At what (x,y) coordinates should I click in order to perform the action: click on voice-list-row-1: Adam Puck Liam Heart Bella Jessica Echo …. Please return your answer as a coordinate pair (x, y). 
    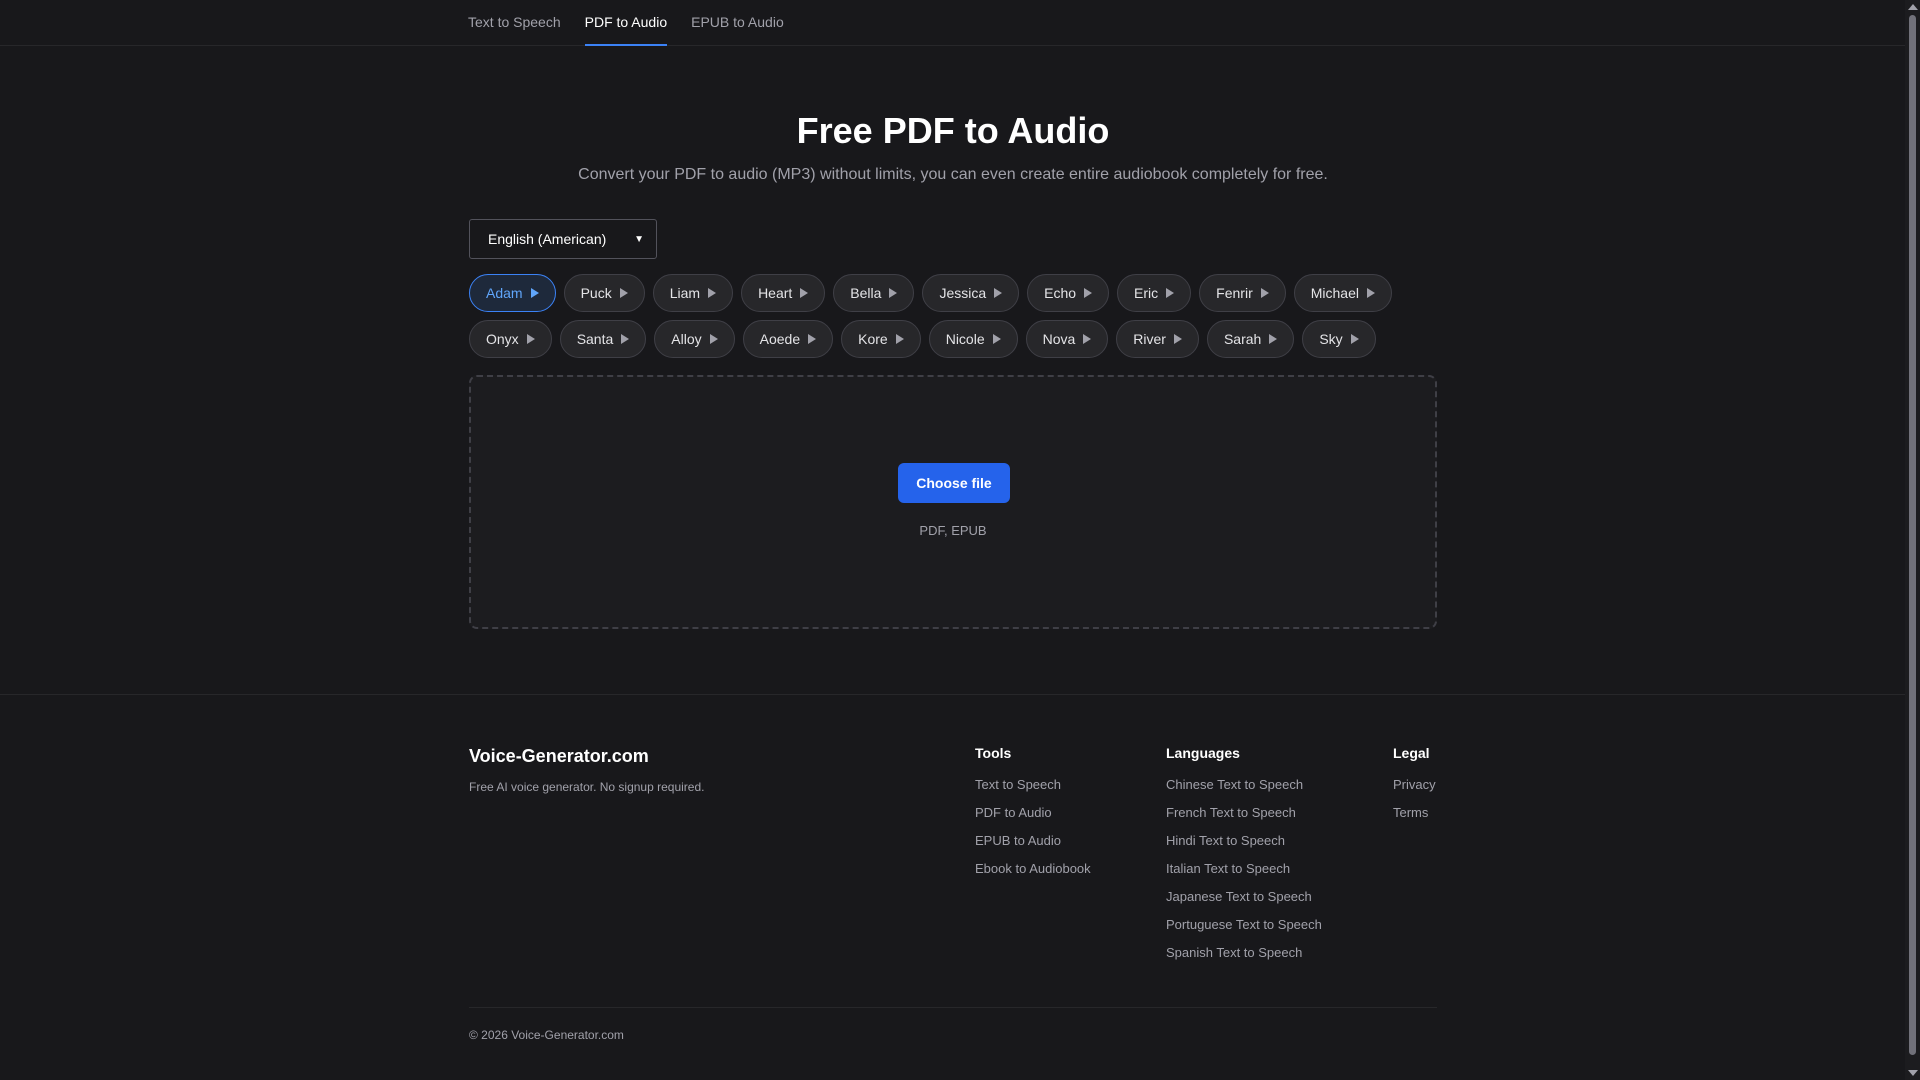
    Looking at the image, I should click on (953, 293).